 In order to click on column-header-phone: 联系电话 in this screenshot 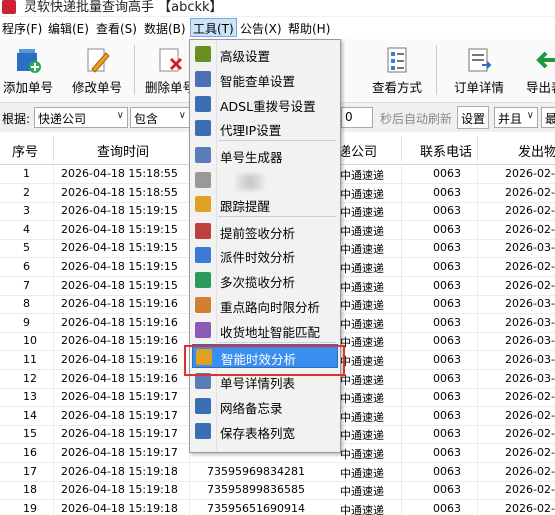, I will do `click(446, 150)`.